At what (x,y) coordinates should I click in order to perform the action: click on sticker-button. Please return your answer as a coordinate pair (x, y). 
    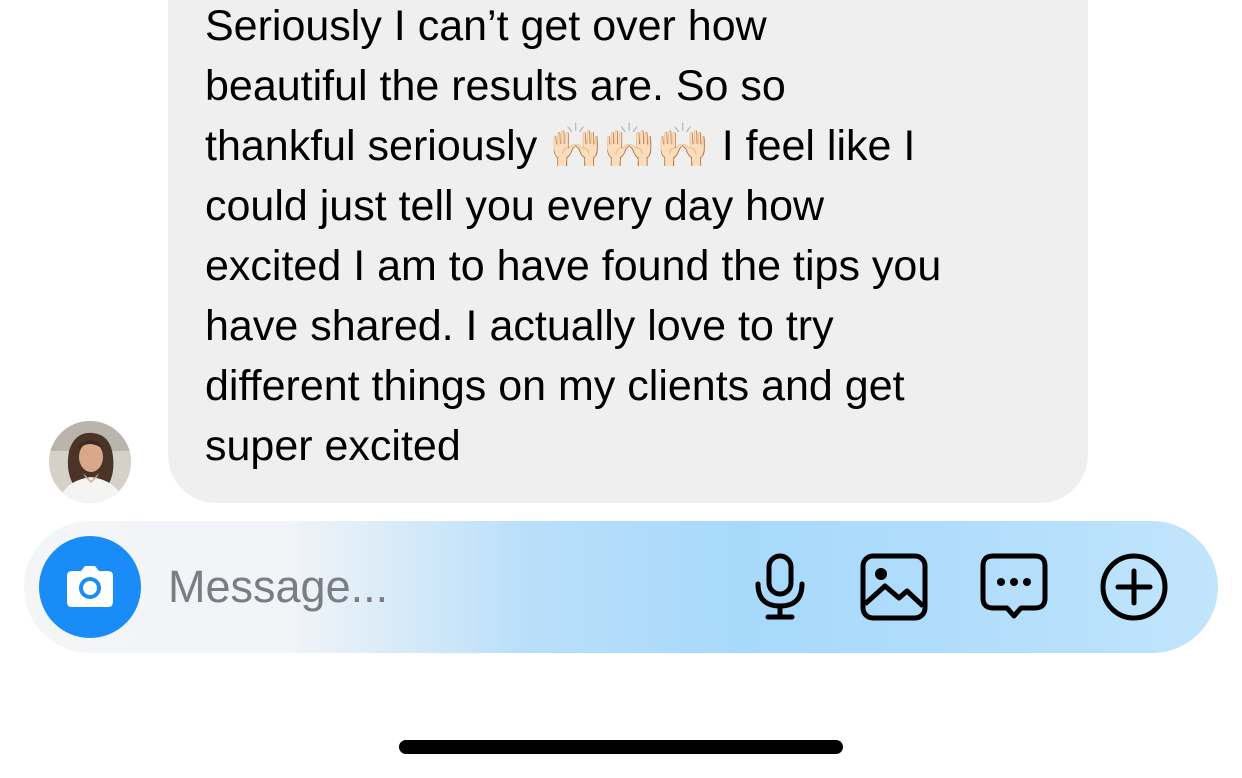
    Looking at the image, I should click on (1014, 587).